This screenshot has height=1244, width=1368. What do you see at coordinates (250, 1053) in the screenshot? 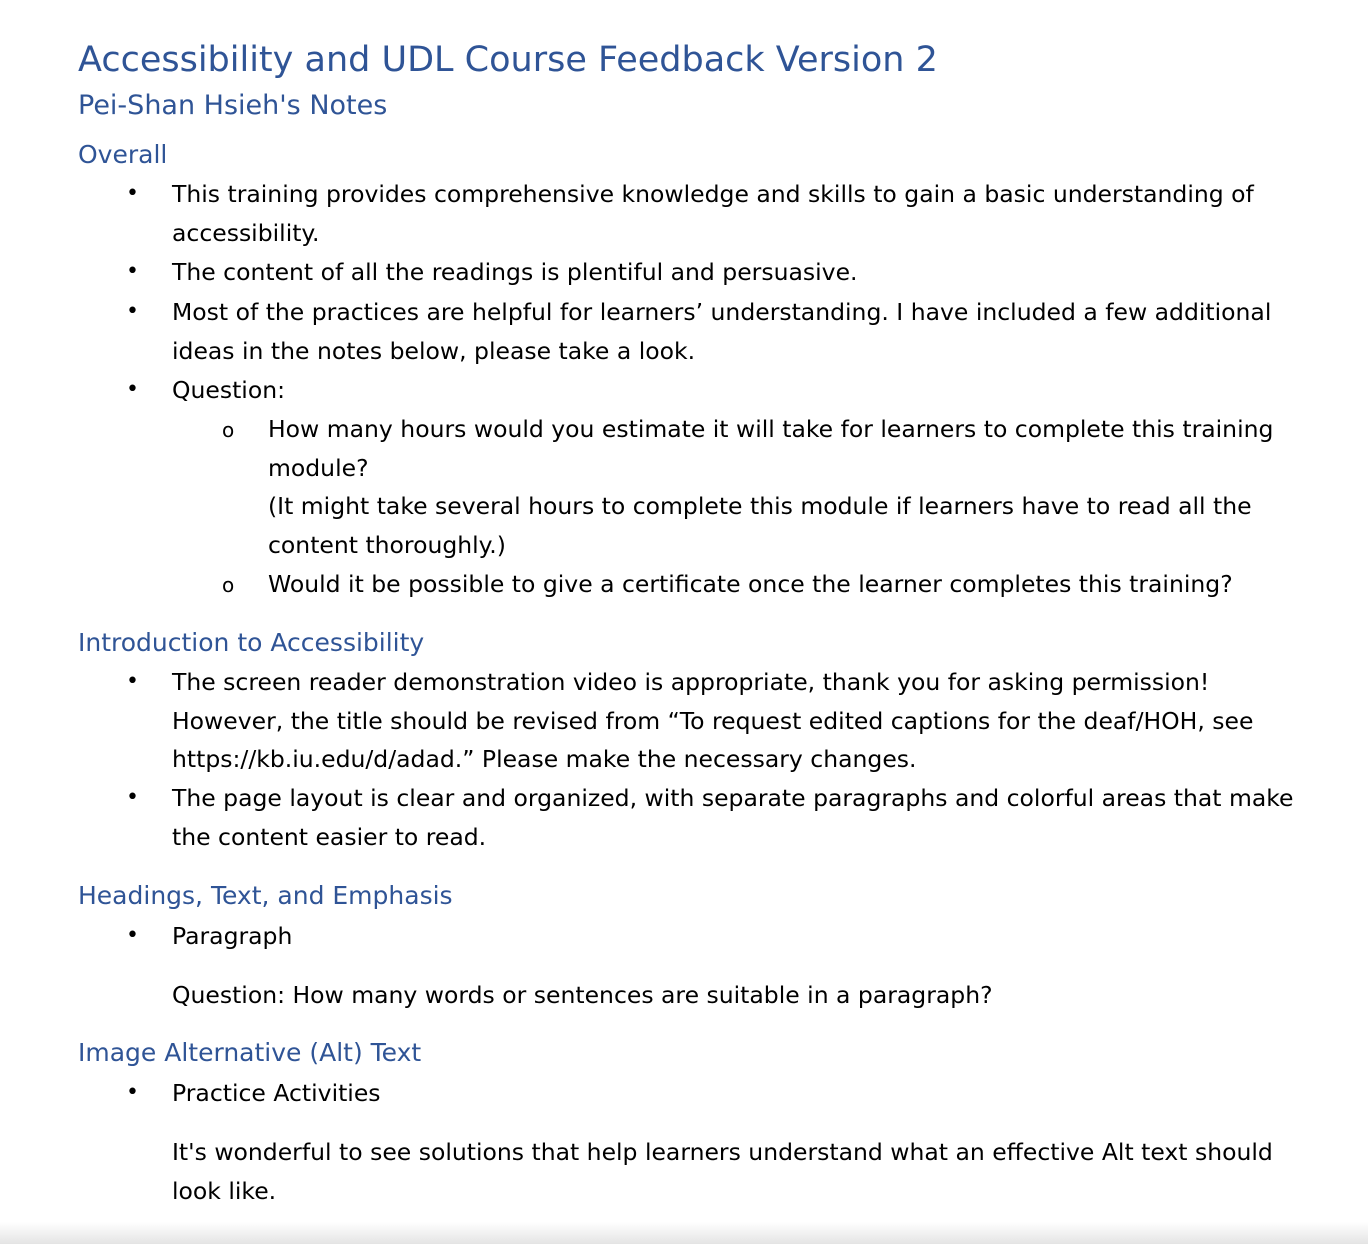
I see `alt-text-heading: Image Alternative (Alt) Text` at bounding box center [250, 1053].